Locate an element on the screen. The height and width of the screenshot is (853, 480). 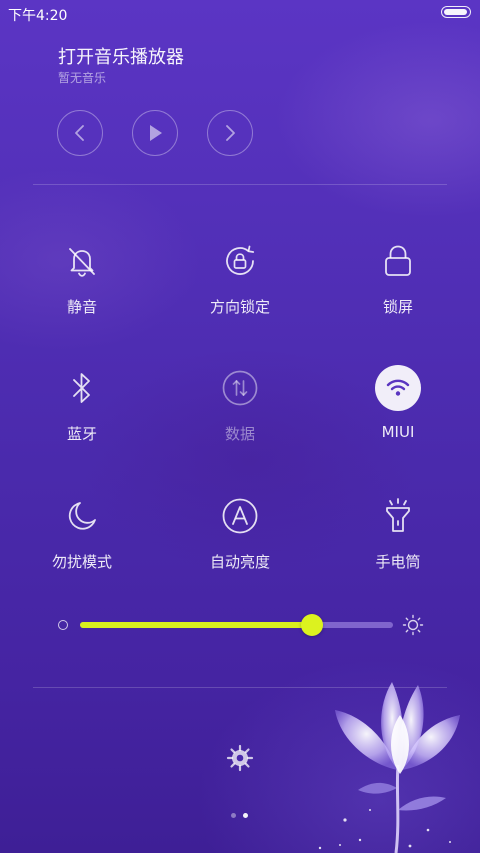
battery-level is located at coordinates (455, 12).